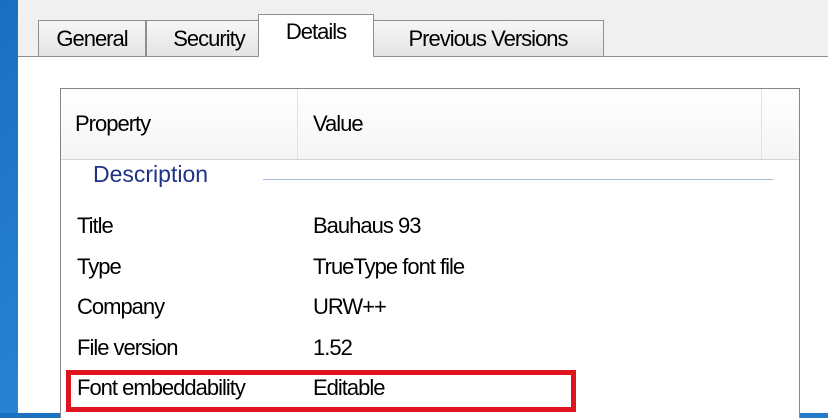 The image size is (828, 418). I want to click on property-name: Type, so click(99, 266).